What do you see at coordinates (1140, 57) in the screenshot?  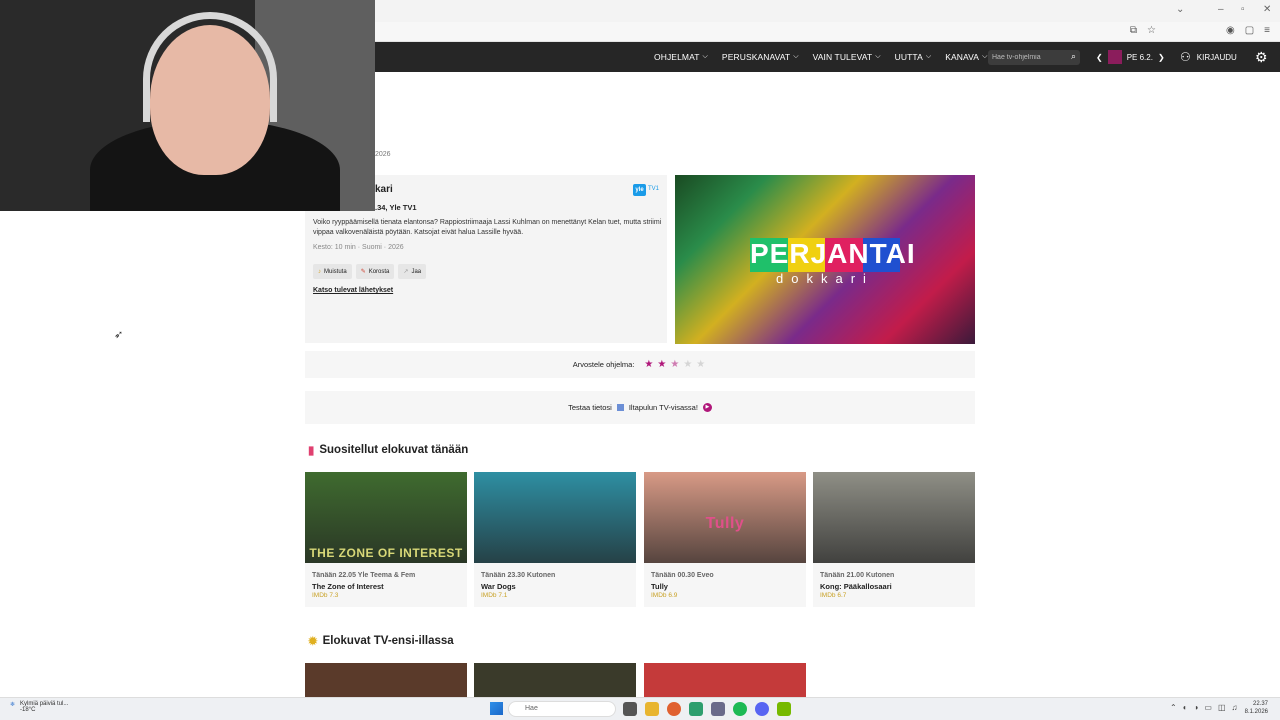 I see `date-label: PE 6.2.` at bounding box center [1140, 57].